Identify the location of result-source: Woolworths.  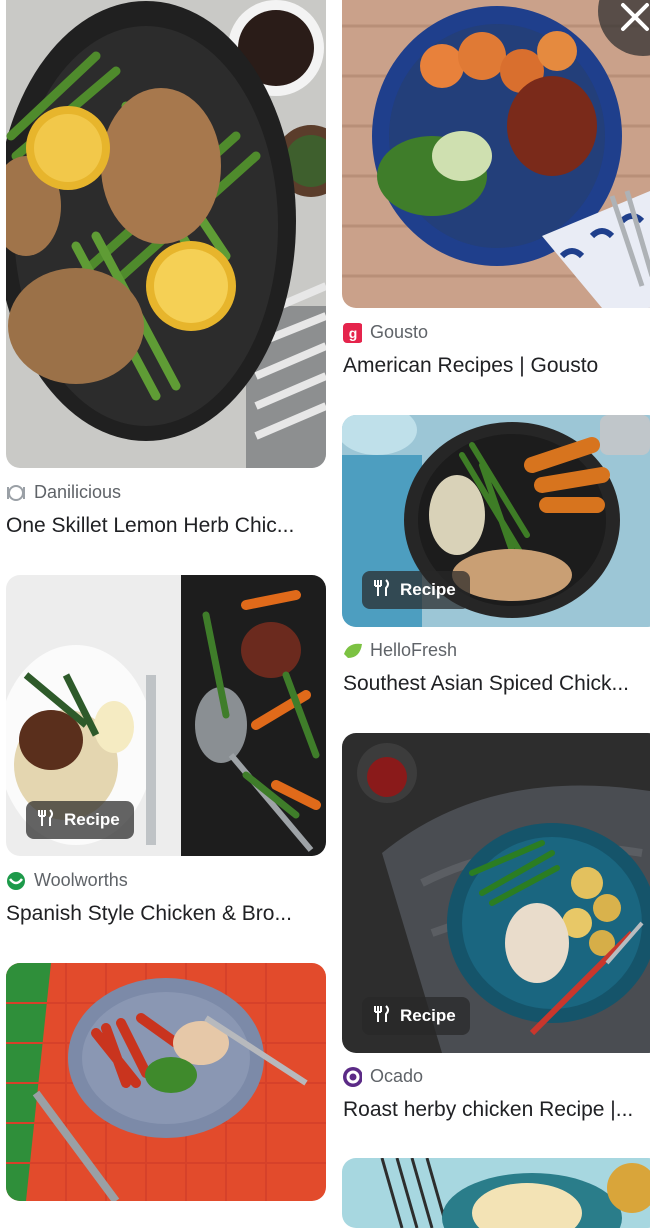
(67, 880).